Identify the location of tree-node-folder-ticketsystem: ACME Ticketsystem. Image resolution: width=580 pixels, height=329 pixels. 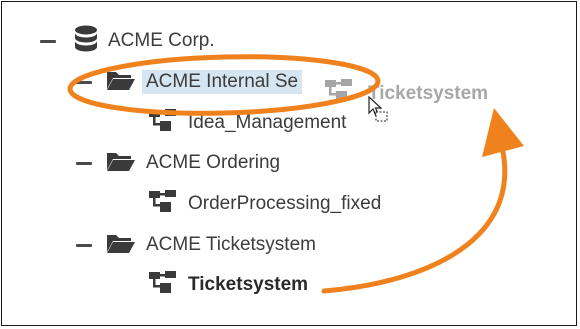
(196, 245).